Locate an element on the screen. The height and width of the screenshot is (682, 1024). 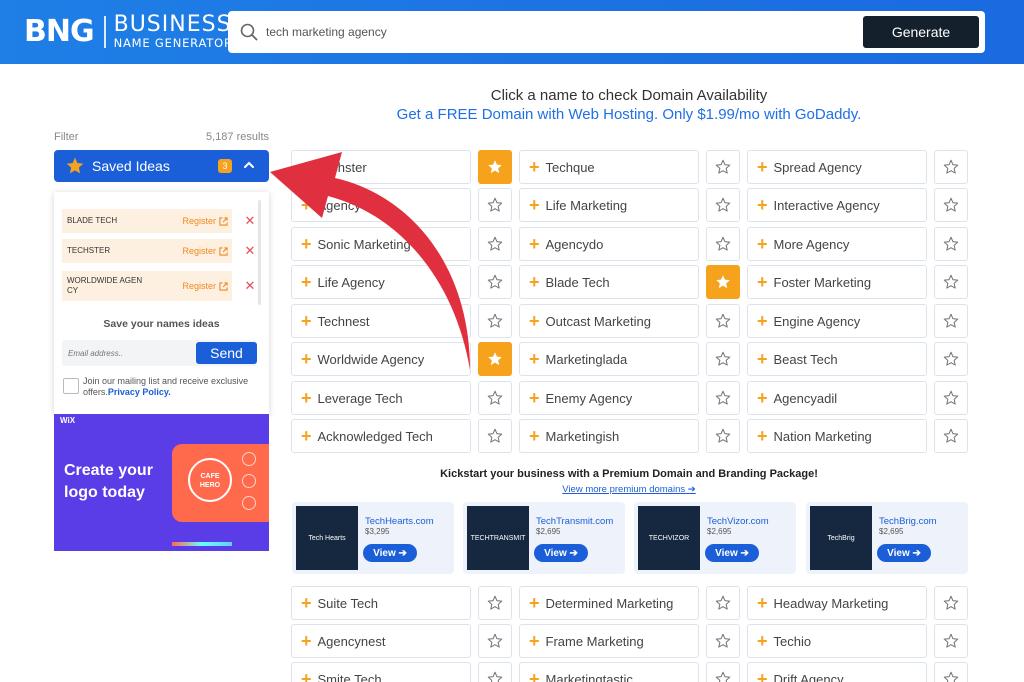
name-suggestion: + Agency is located at coordinates (381, 205).